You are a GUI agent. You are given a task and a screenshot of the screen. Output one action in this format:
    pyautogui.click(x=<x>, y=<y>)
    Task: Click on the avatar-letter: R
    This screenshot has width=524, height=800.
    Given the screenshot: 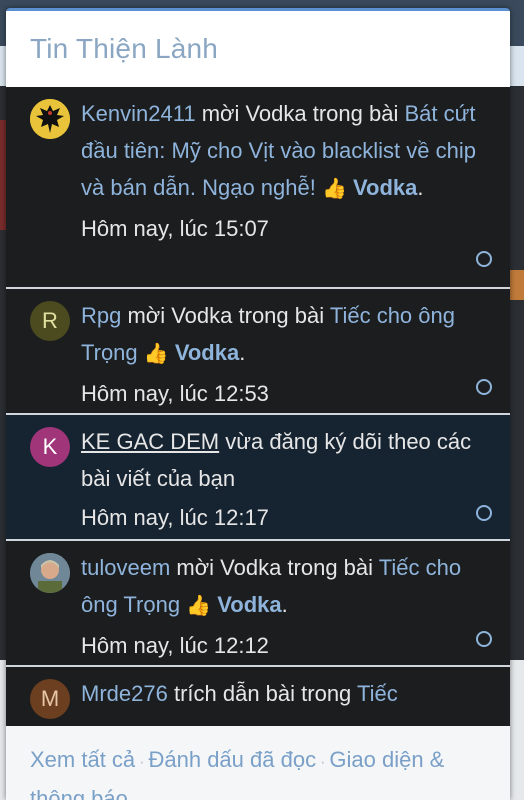 What is the action you would take?
    pyautogui.click(x=50, y=320)
    